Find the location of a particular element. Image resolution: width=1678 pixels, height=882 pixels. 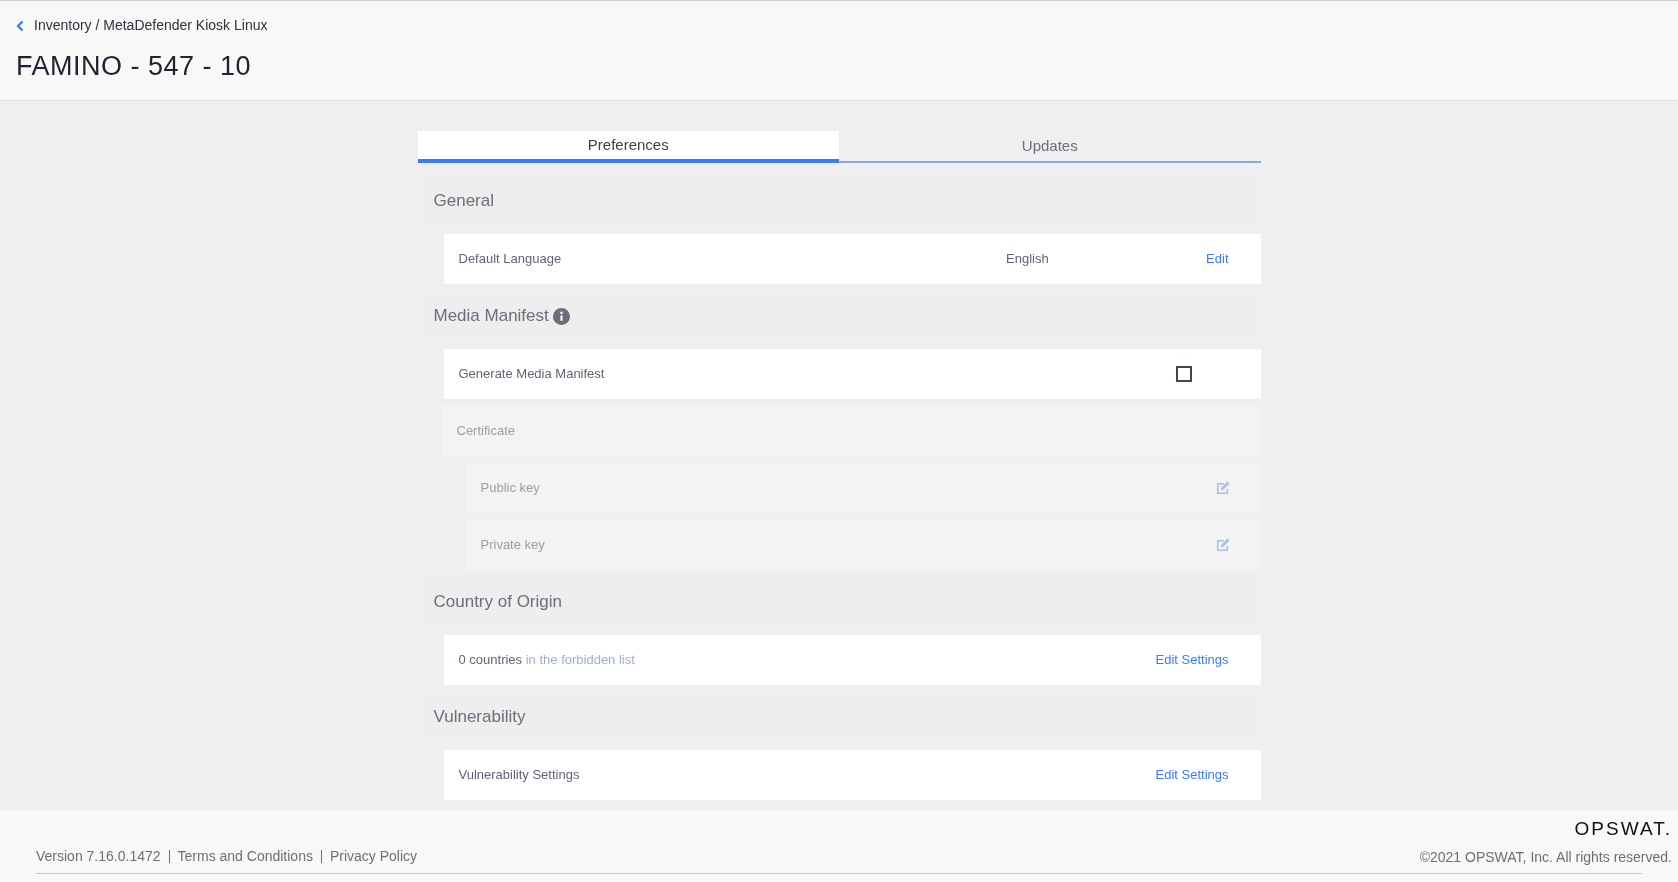

breadcrumb: Inventory / MetaDefender Kiosk Linux is located at coordinates (151, 25).